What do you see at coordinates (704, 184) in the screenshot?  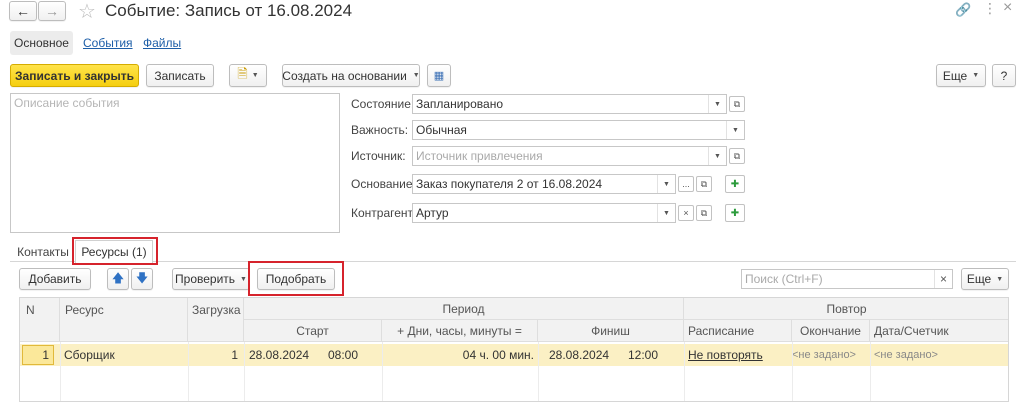 I see `open-basis-button: ⧉` at bounding box center [704, 184].